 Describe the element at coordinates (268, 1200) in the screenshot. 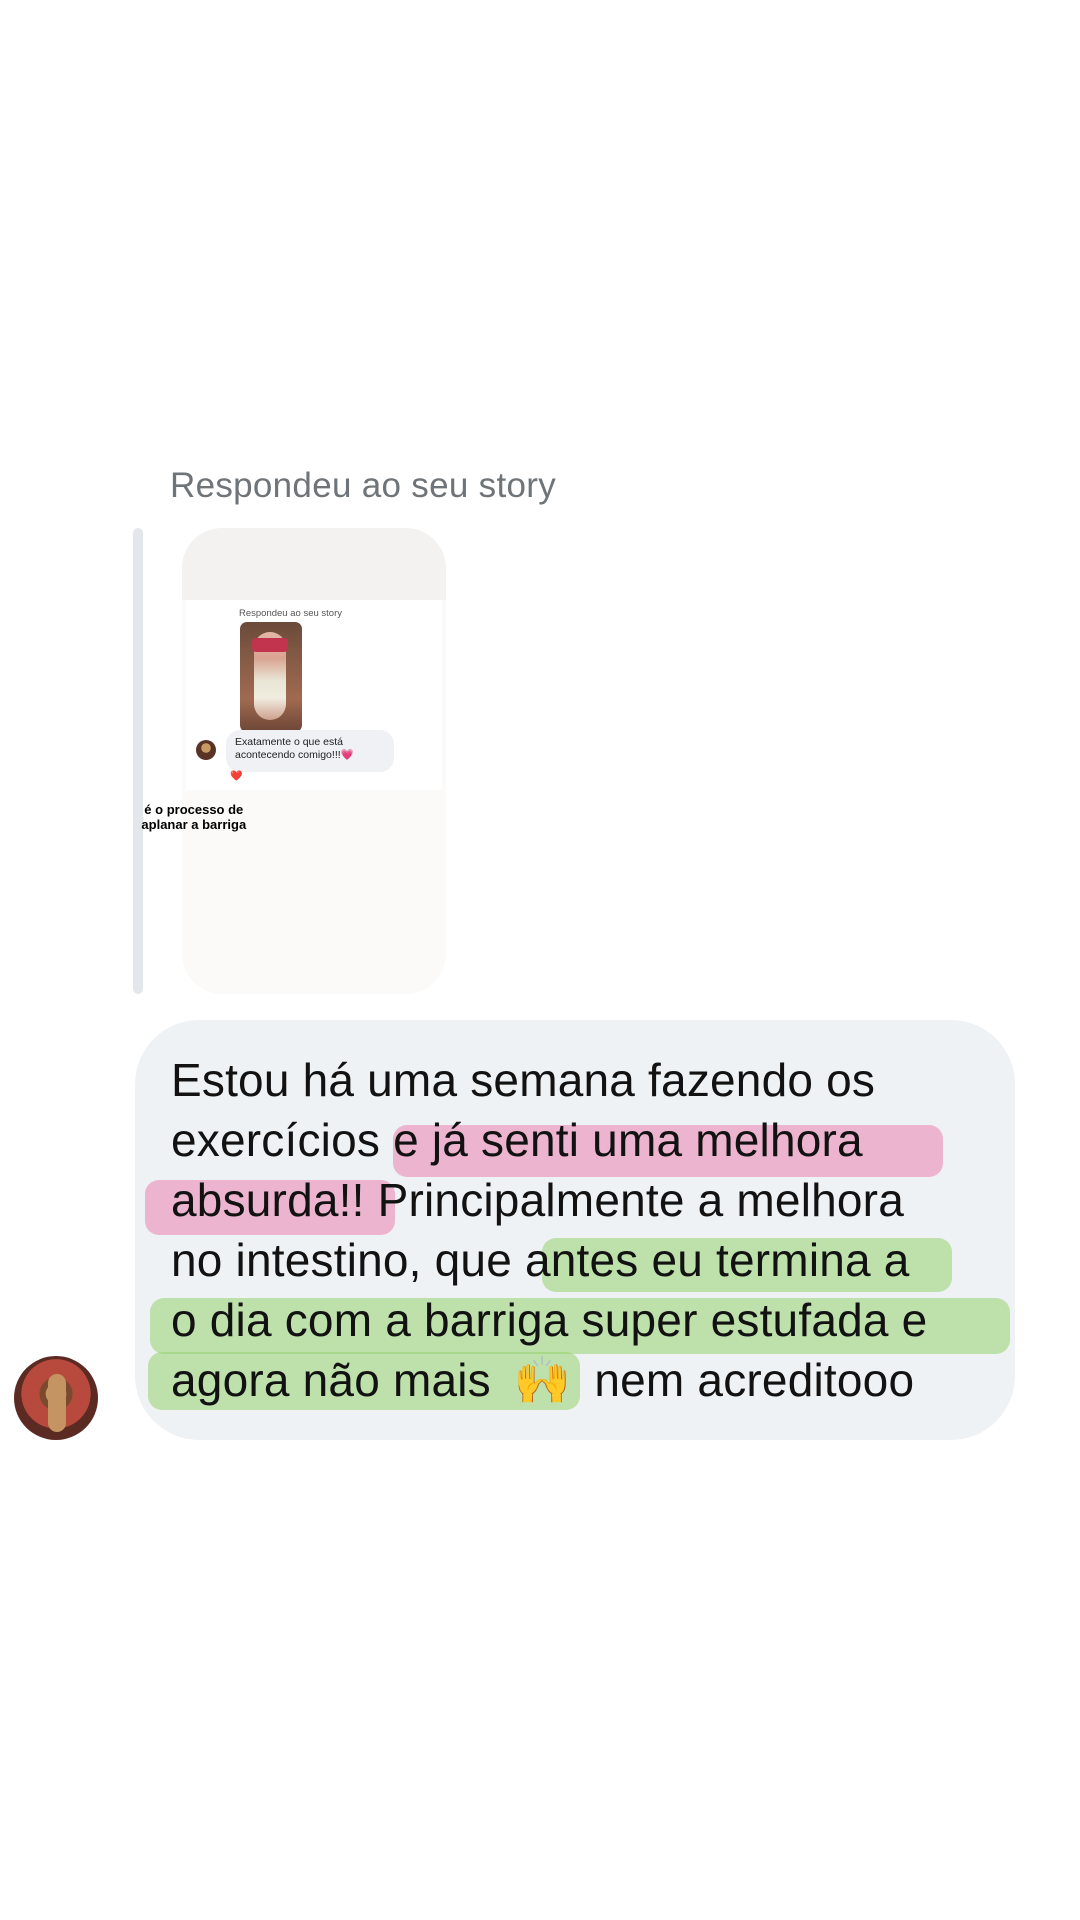

I see `message-text-highlighted: absurda!!` at that location.